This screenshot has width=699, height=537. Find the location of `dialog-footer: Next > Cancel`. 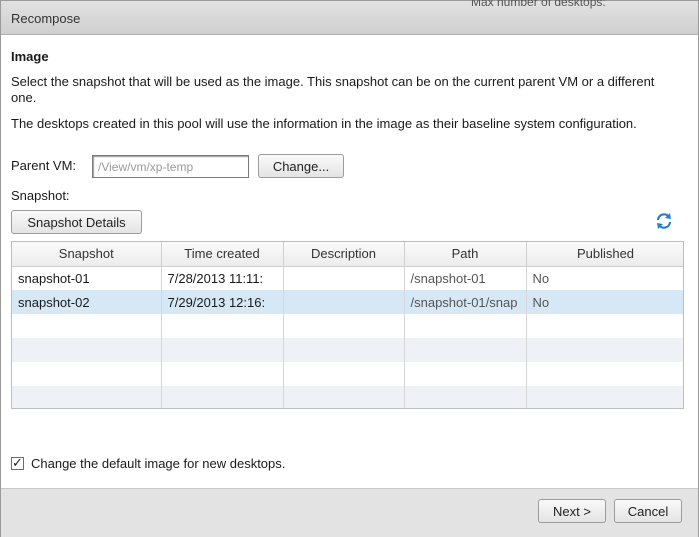

dialog-footer: Next > Cancel is located at coordinates (349, 512).